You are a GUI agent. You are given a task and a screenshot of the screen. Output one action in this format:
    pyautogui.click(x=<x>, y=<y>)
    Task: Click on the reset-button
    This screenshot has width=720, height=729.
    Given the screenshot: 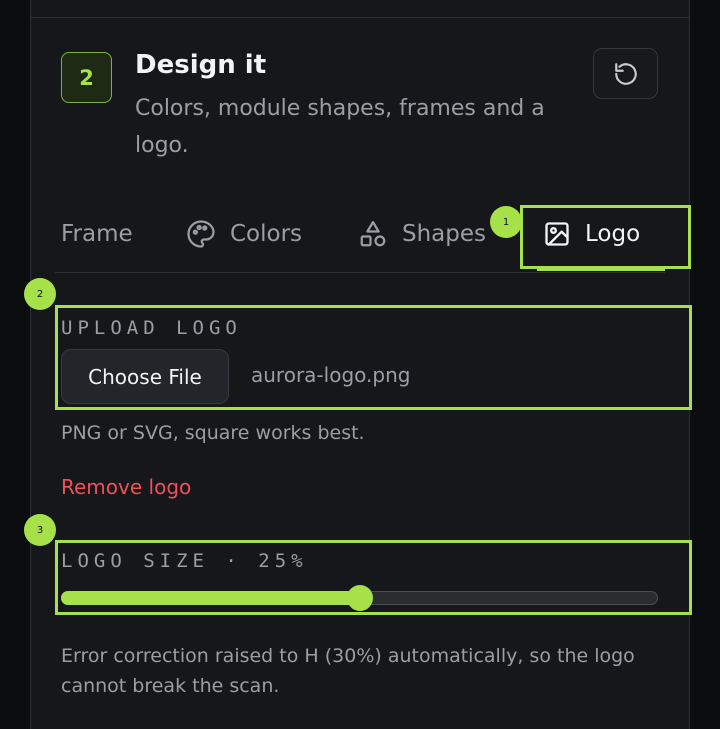 What is the action you would take?
    pyautogui.click(x=625, y=73)
    